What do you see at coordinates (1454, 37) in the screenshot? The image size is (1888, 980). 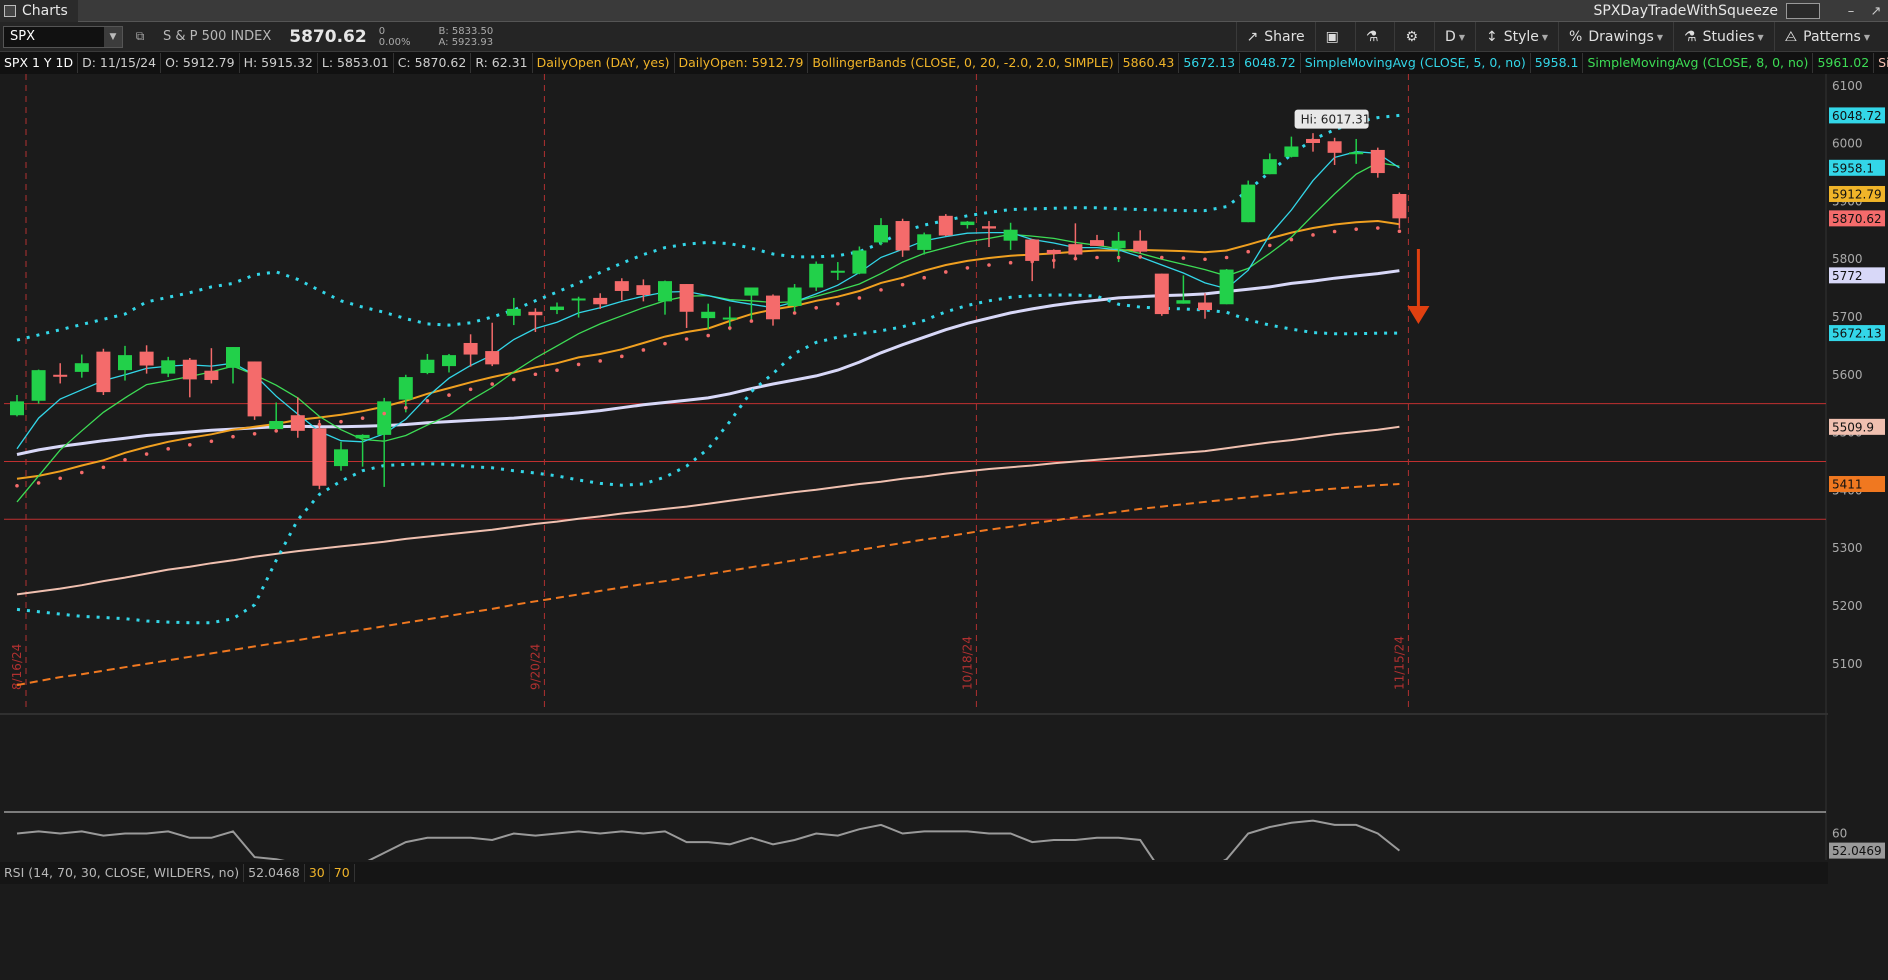 I see `period-button: D ▼` at bounding box center [1454, 37].